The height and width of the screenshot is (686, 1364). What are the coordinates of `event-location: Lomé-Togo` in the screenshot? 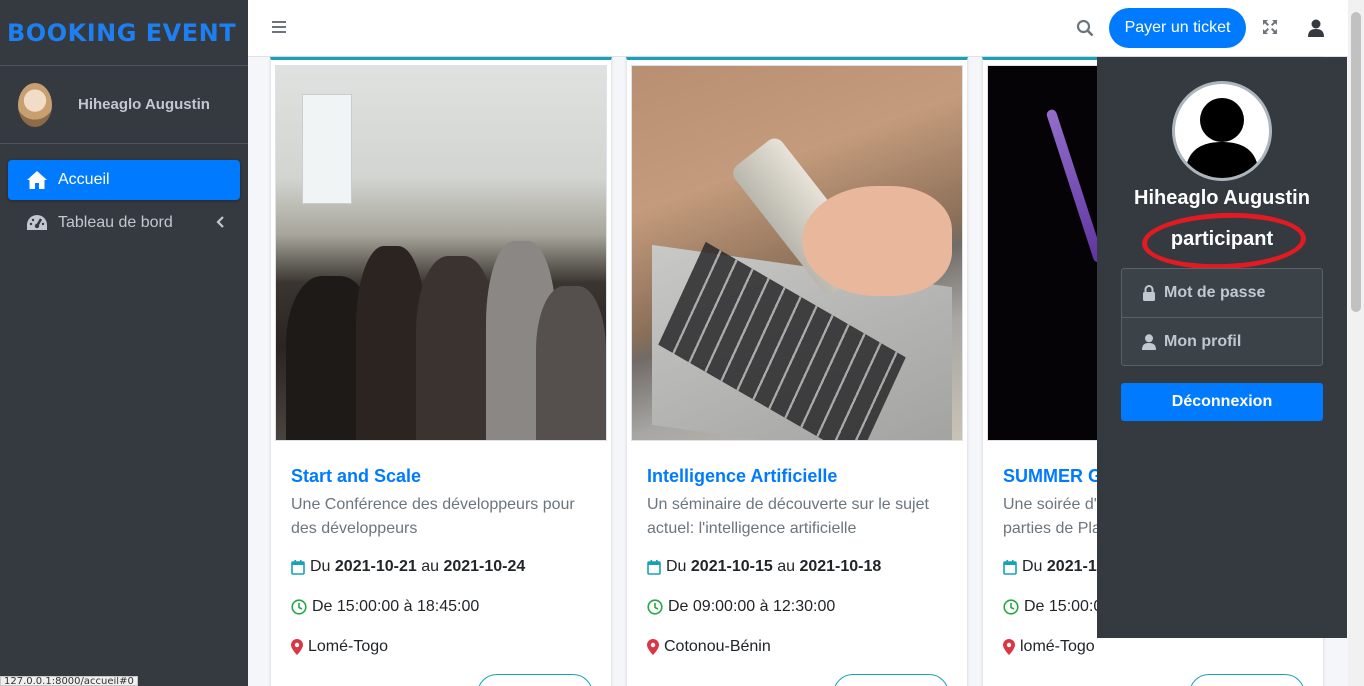 It's located at (339, 647).